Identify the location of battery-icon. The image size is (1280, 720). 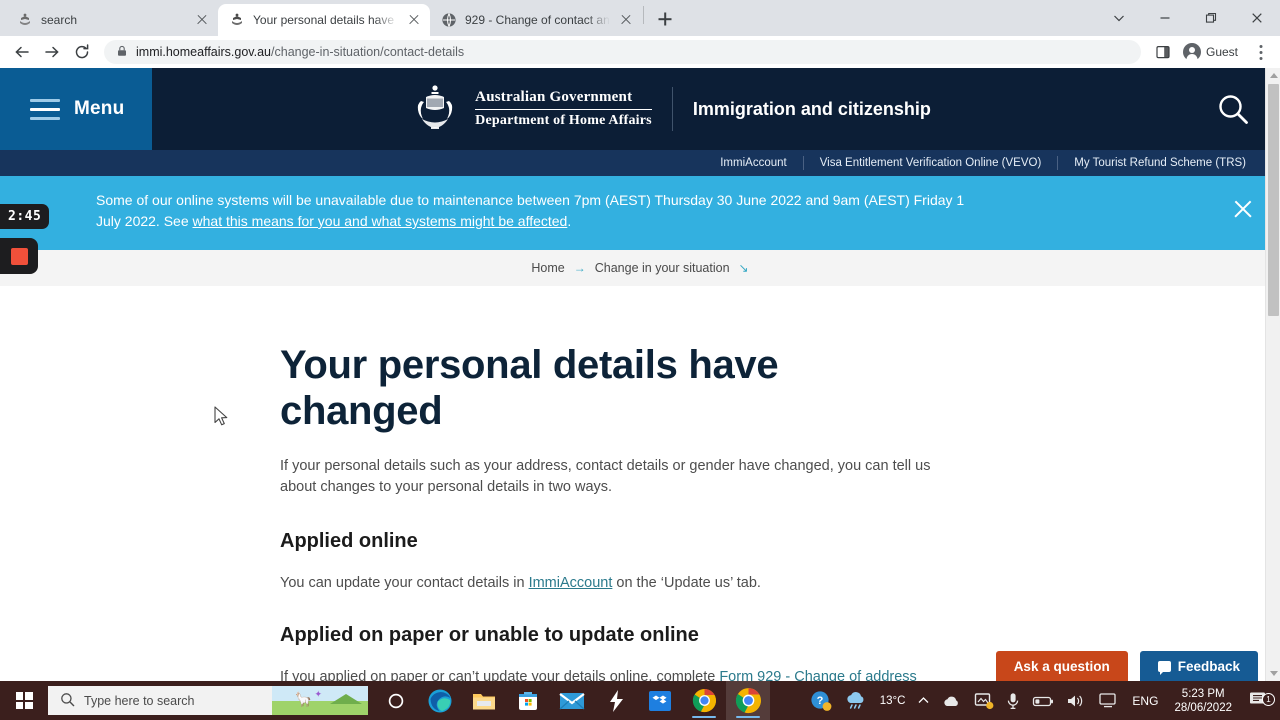
(1043, 700).